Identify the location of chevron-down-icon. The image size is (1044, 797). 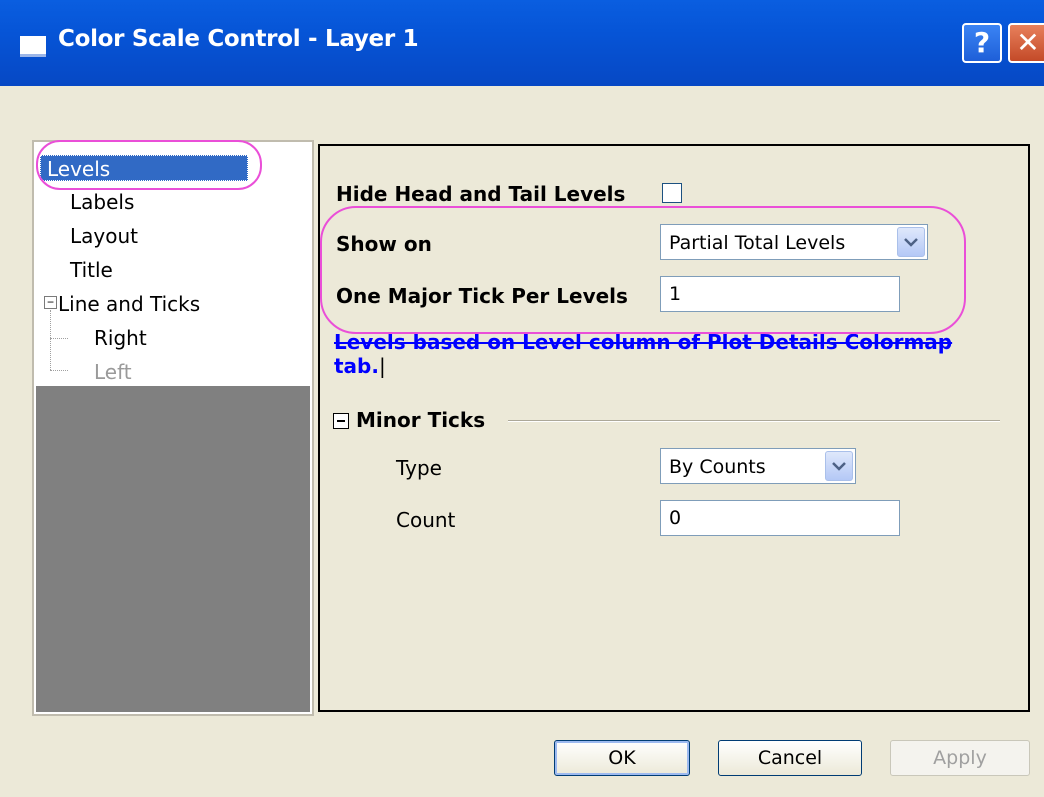
(839, 466).